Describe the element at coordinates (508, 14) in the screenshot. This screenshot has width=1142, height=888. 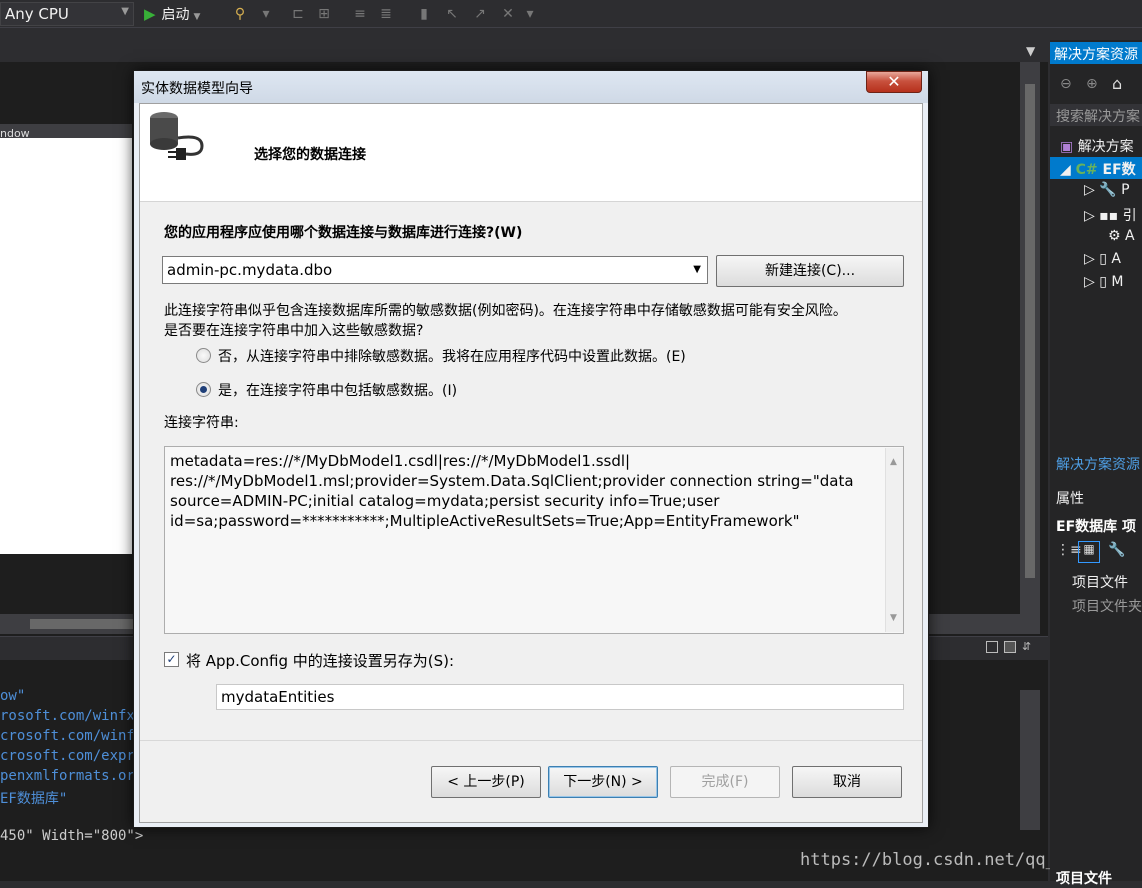
I see `clear-bookmarks-icon: ✕` at that location.